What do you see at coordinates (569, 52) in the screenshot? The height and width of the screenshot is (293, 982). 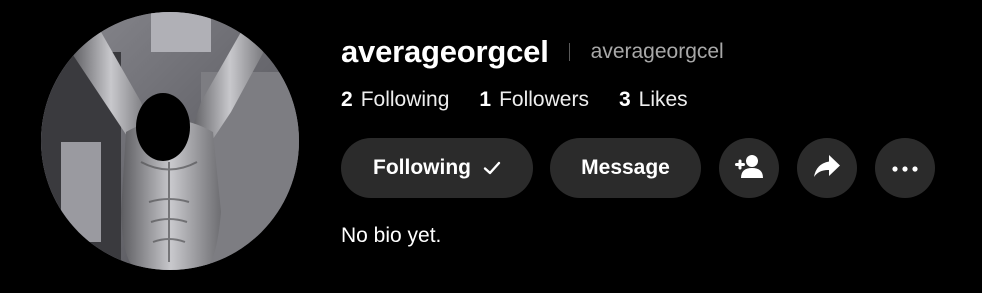 I see `name-divider` at bounding box center [569, 52].